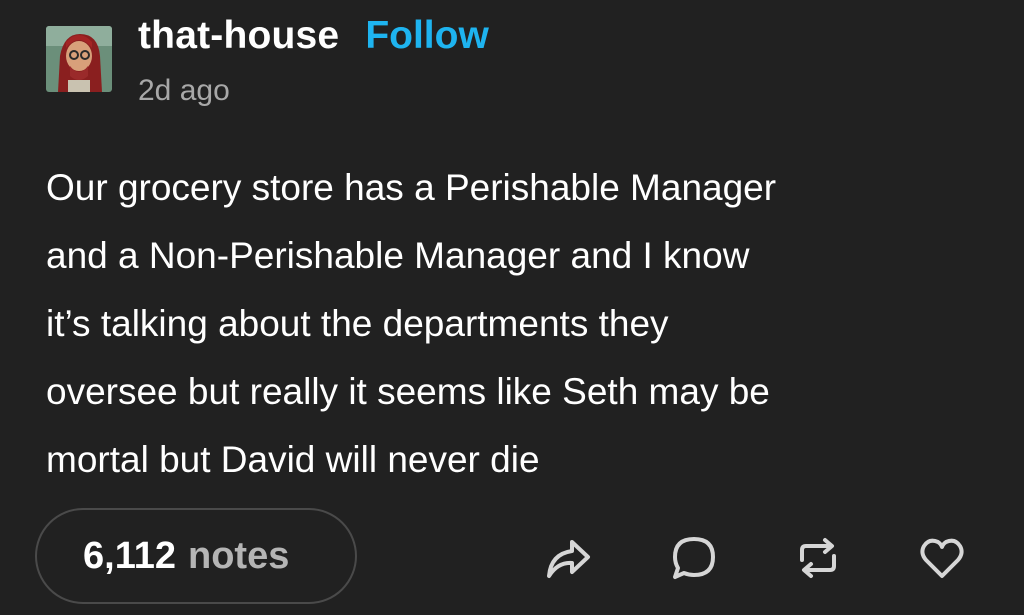 The height and width of the screenshot is (615, 1024). I want to click on share-icon, so click(568, 559).